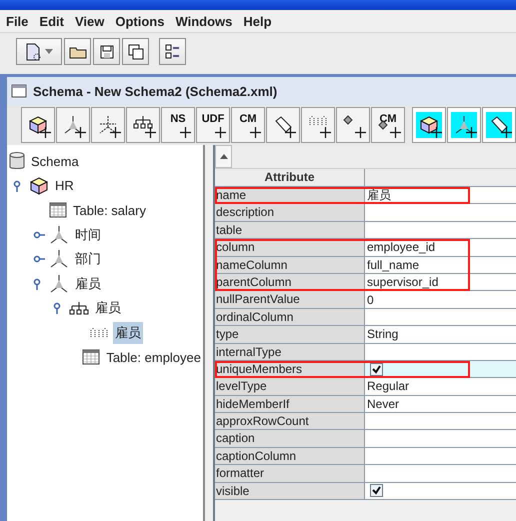  What do you see at coordinates (290, 300) in the screenshot?
I see `attribute-name: nullParentValue` at bounding box center [290, 300].